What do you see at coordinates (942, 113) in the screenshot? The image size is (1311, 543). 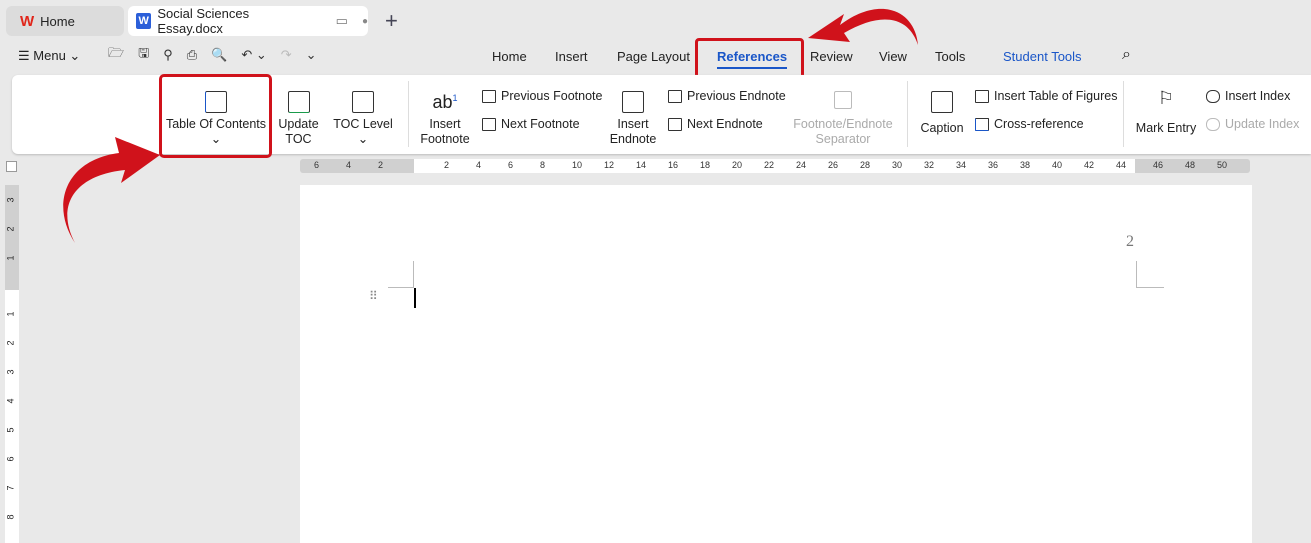 I see `caption-button: Caption` at bounding box center [942, 113].